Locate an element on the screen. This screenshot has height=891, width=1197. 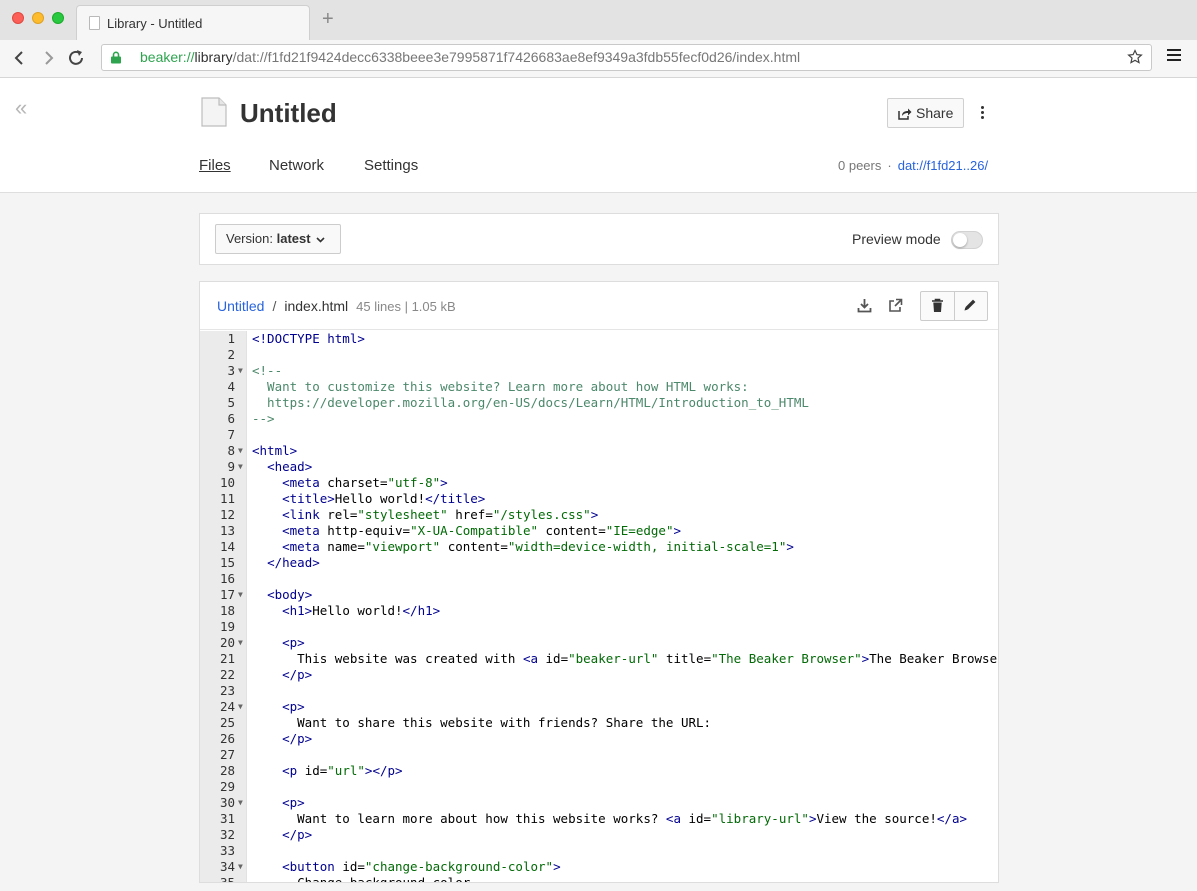
pencil-icon is located at coordinates (970, 305).